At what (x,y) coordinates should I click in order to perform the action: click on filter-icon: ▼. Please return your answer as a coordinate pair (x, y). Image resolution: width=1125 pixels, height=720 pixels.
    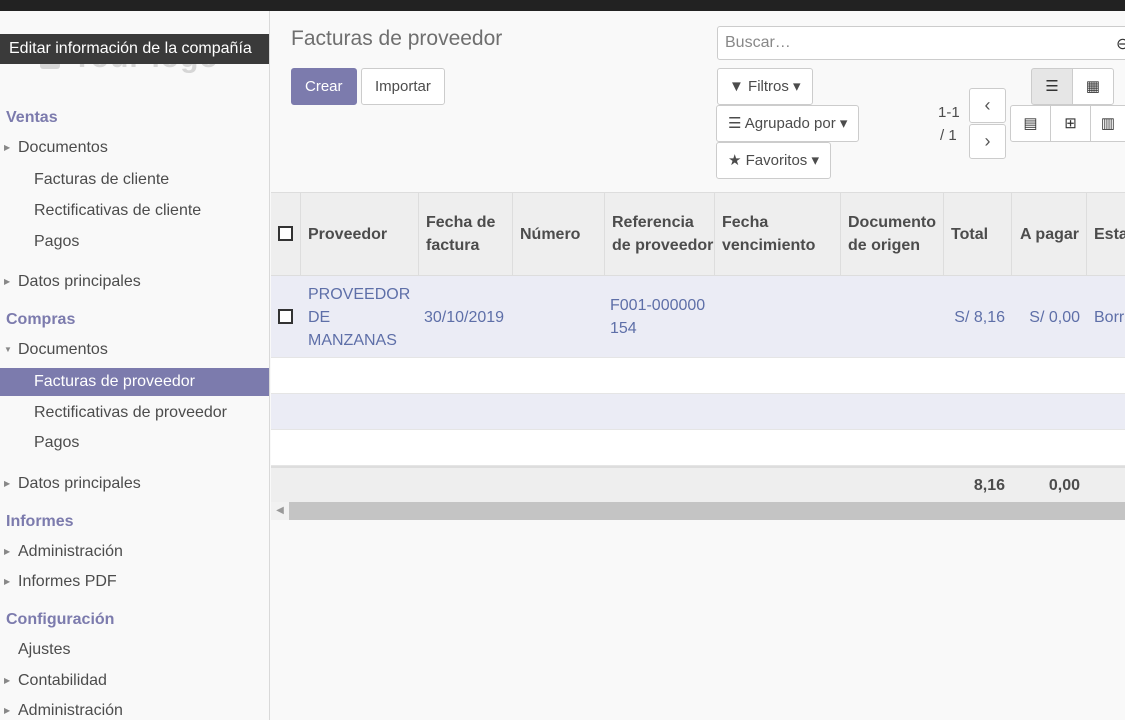
    Looking at the image, I should click on (736, 86).